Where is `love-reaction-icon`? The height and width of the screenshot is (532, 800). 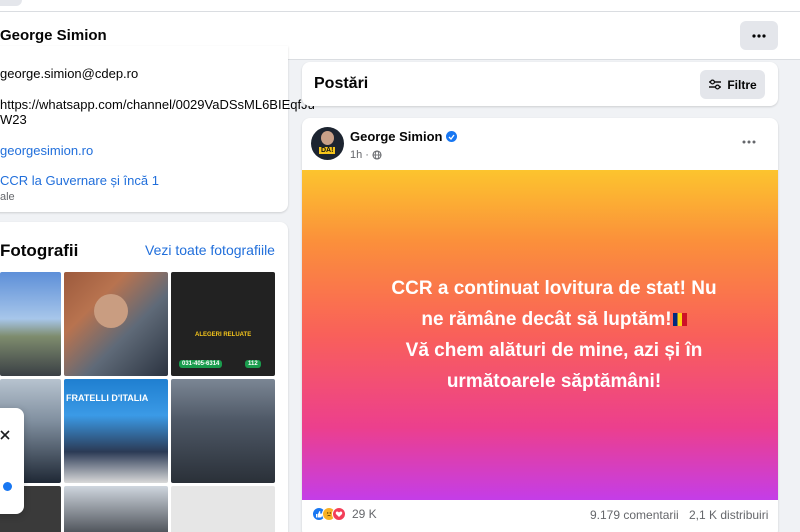 love-reaction-icon is located at coordinates (339, 514).